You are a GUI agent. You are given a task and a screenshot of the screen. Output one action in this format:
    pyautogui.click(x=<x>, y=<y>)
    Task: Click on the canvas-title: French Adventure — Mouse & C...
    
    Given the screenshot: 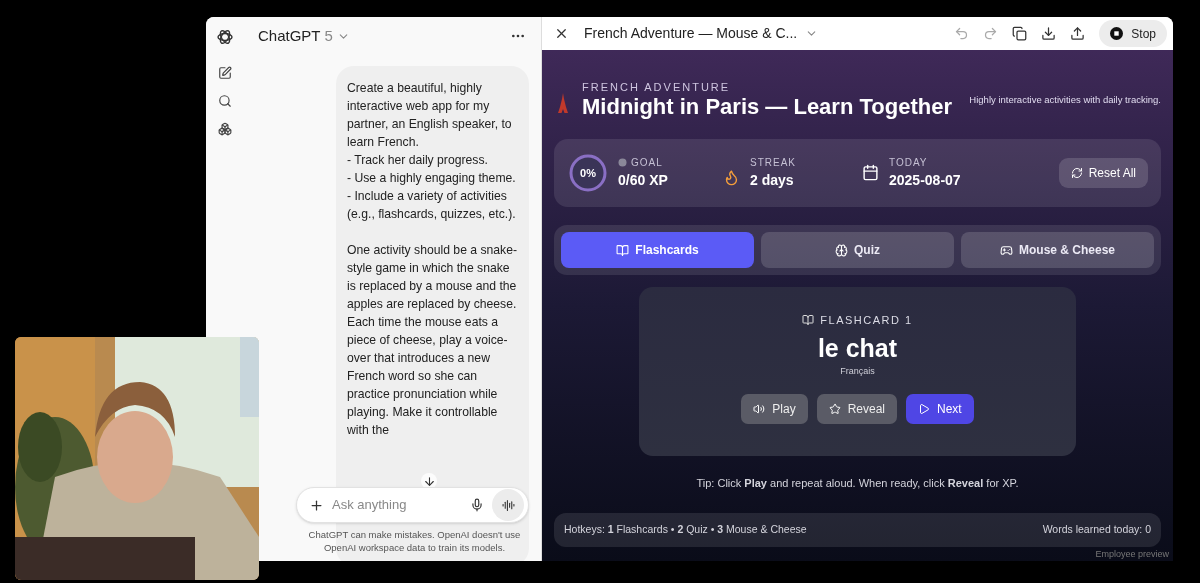 What is the action you would take?
    pyautogui.click(x=691, y=33)
    